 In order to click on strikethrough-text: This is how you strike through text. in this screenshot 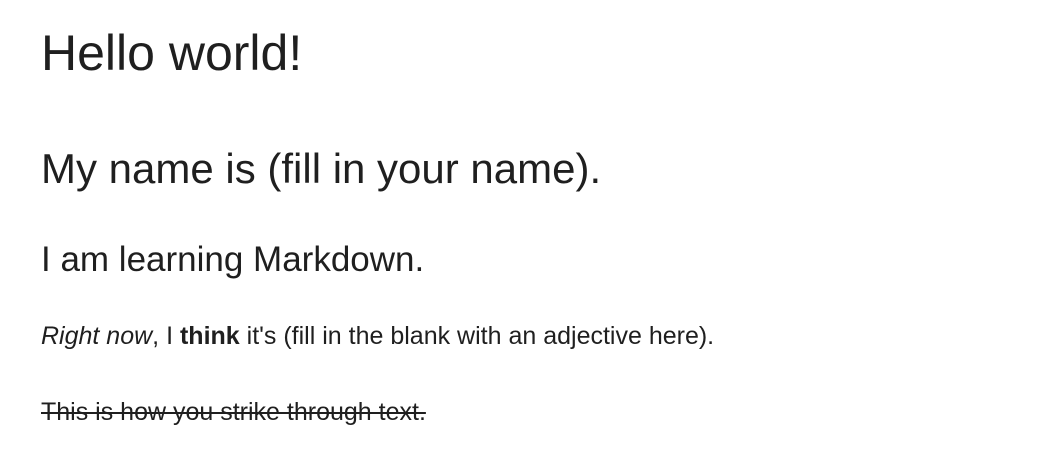, I will do `click(233, 412)`.